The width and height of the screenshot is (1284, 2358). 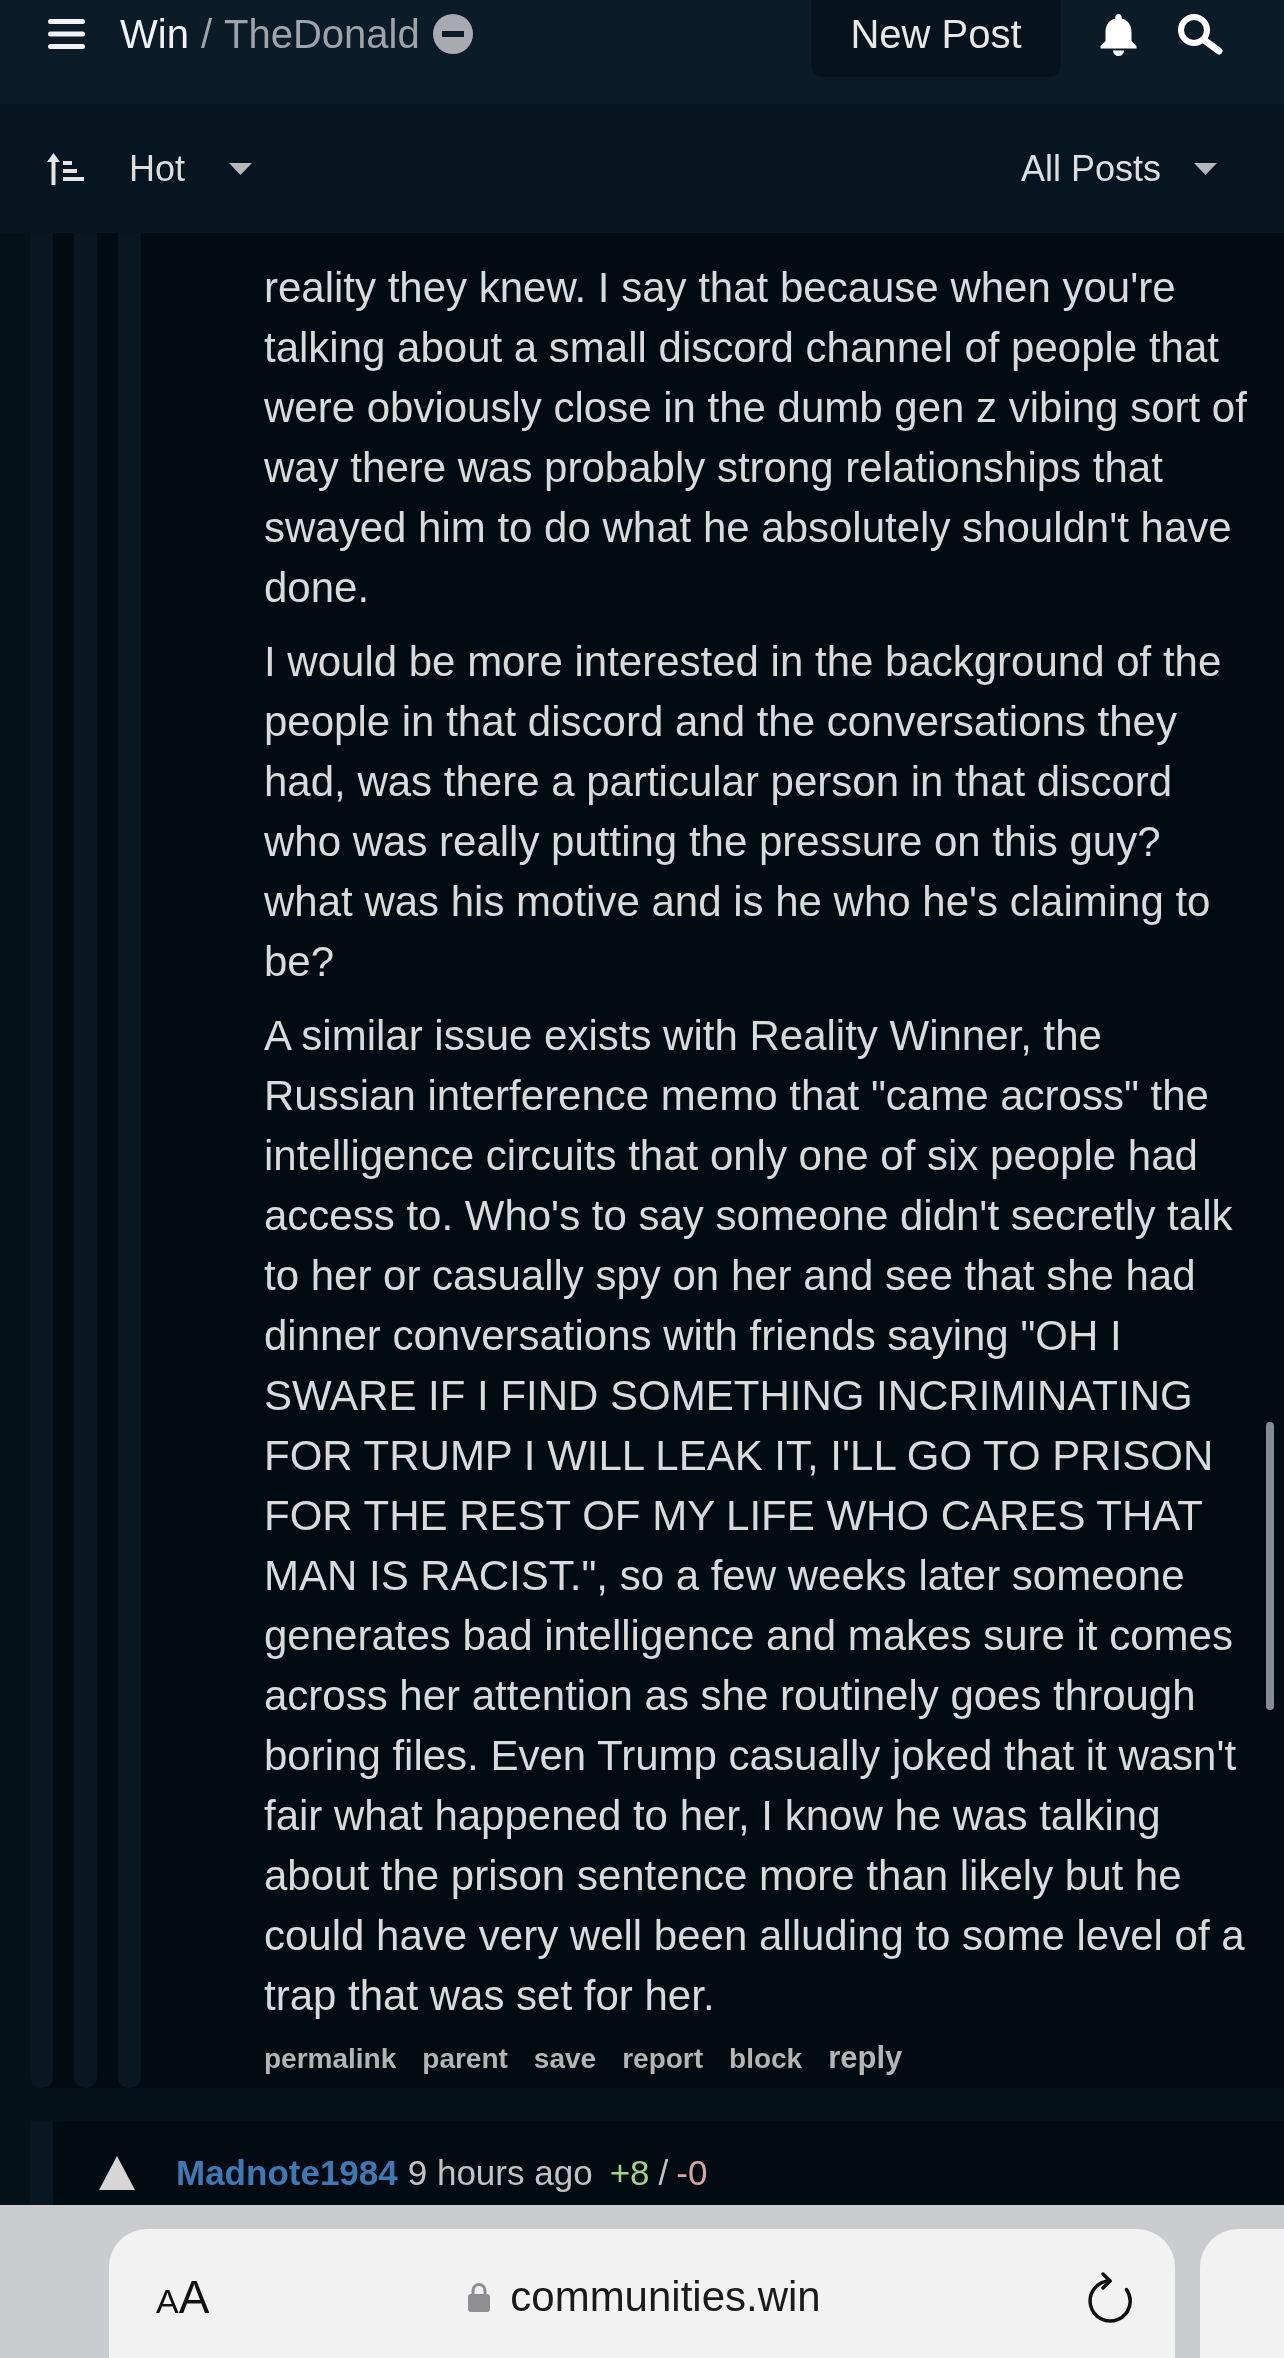 What do you see at coordinates (1110, 2296) in the screenshot?
I see `reload-icon` at bounding box center [1110, 2296].